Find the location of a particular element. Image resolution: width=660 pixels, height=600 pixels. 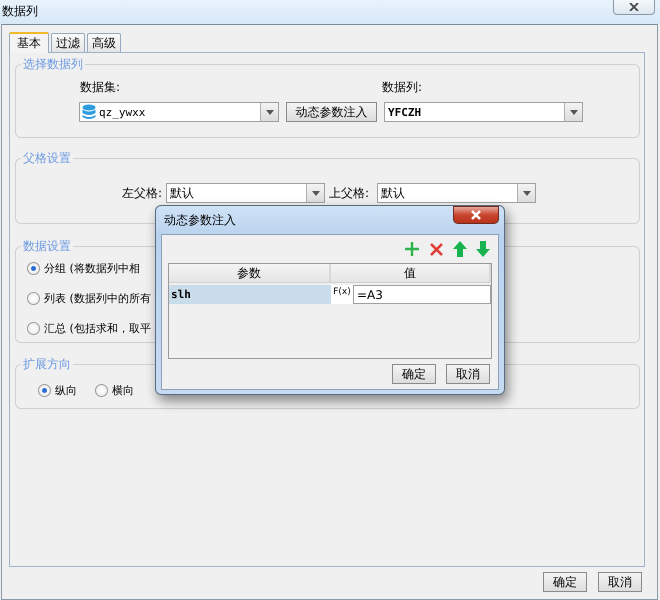

column-header: 参数 is located at coordinates (250, 273).